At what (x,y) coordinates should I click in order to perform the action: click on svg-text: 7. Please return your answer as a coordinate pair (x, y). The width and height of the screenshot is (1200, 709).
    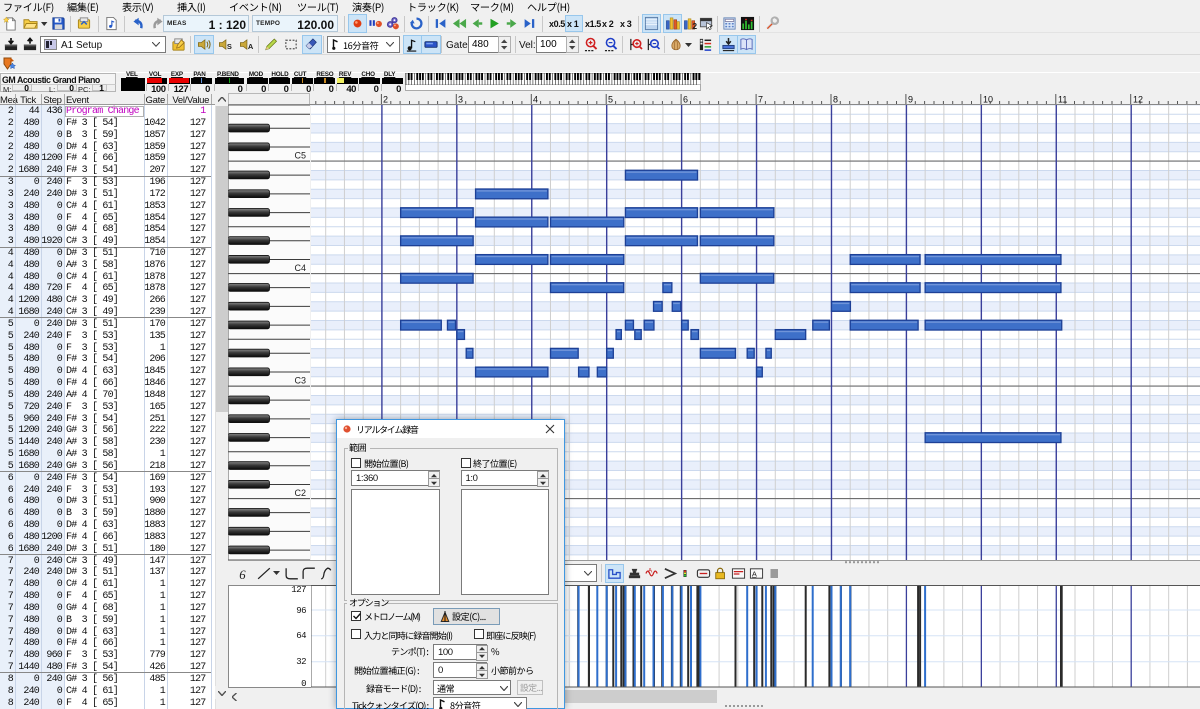
    Looking at the image, I should click on (760, 100).